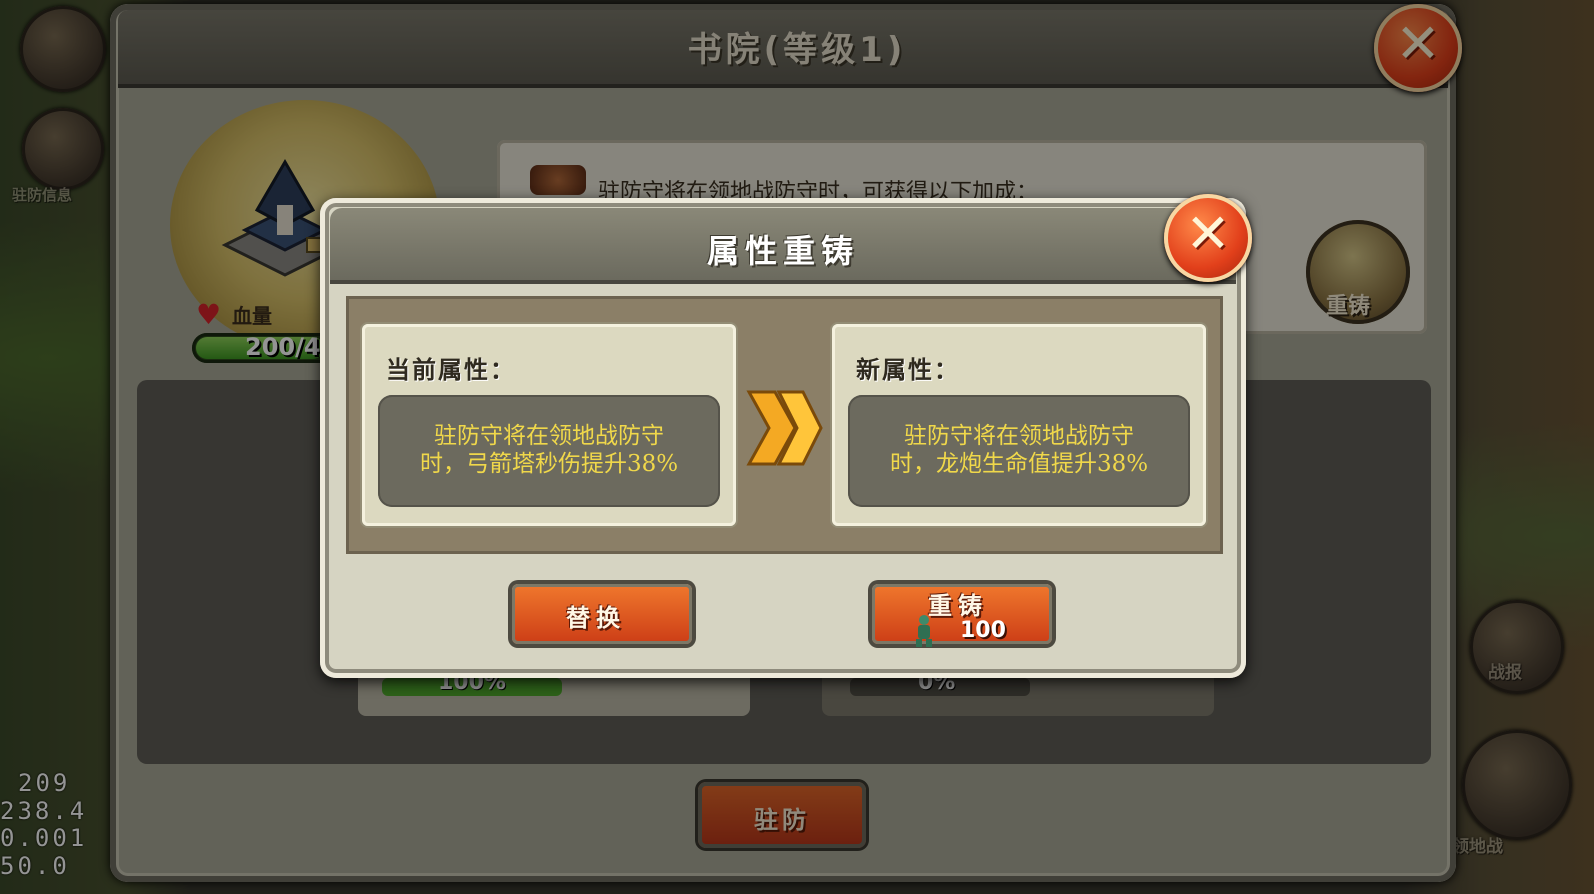 The height and width of the screenshot is (894, 1594). What do you see at coordinates (784, 428) in the screenshot?
I see `double-chevron-right-icon` at bounding box center [784, 428].